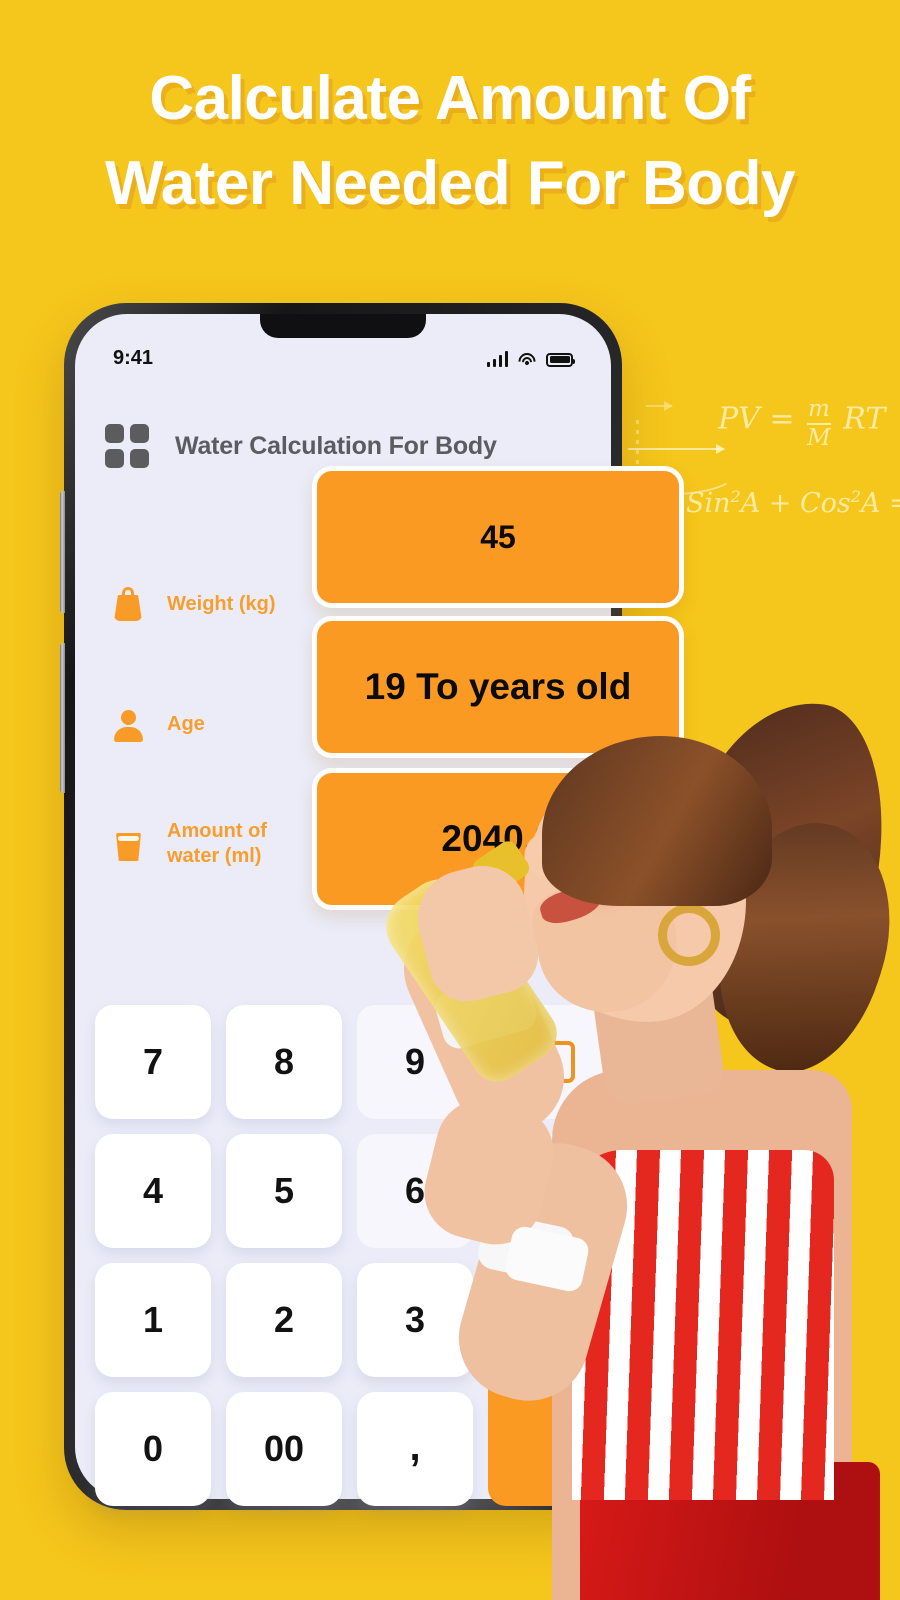  Describe the element at coordinates (221, 603) in the screenshot. I see `label-weight: Weight (kg)` at that location.